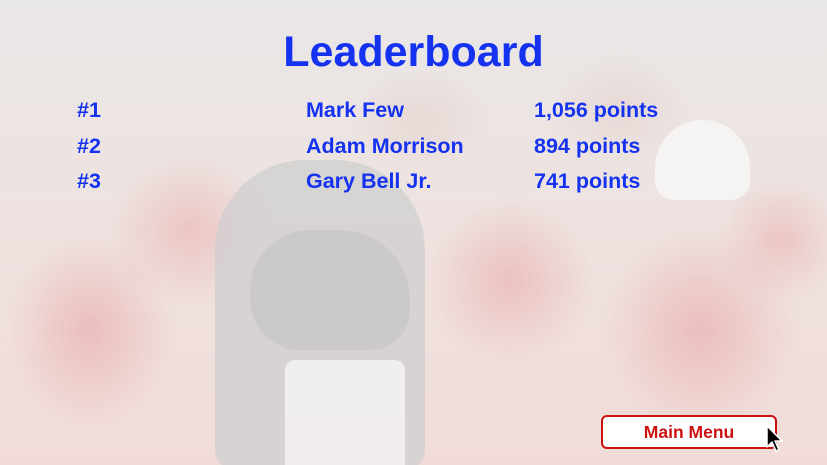 The height and width of the screenshot is (465, 827). What do you see at coordinates (413, 113) in the screenshot?
I see `leaderboard-row: #1 Mark Few 1,056 points` at bounding box center [413, 113].